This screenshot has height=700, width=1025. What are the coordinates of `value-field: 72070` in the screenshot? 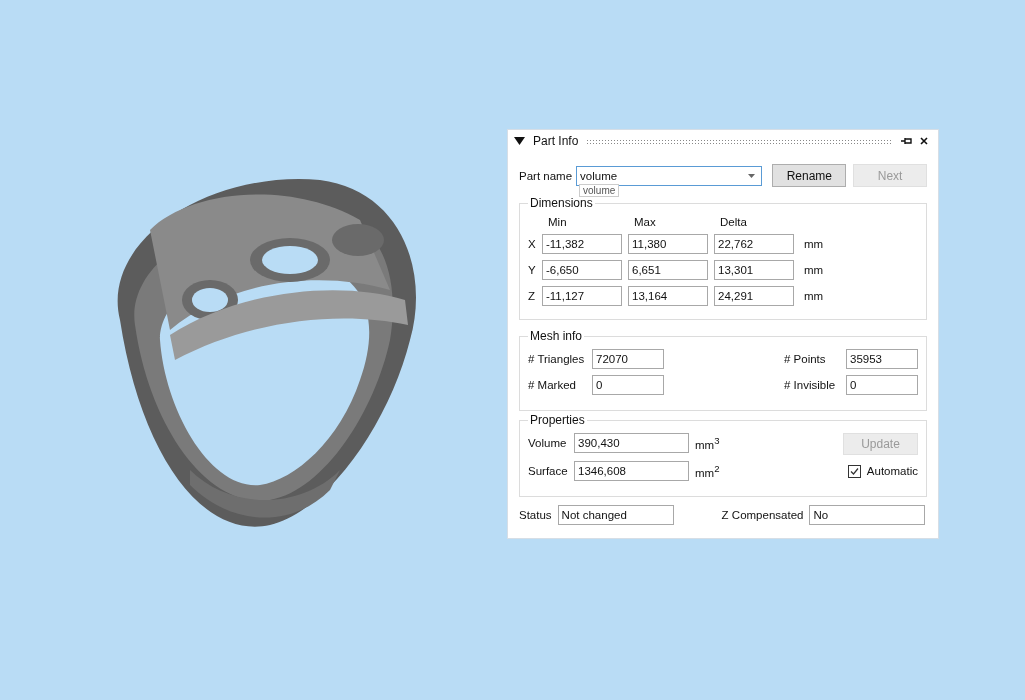 It's located at (628, 359).